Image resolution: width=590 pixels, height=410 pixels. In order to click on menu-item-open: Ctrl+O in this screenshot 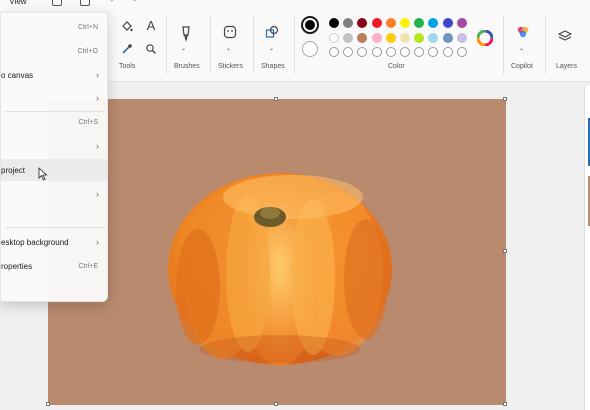, I will do `click(54, 51)`.